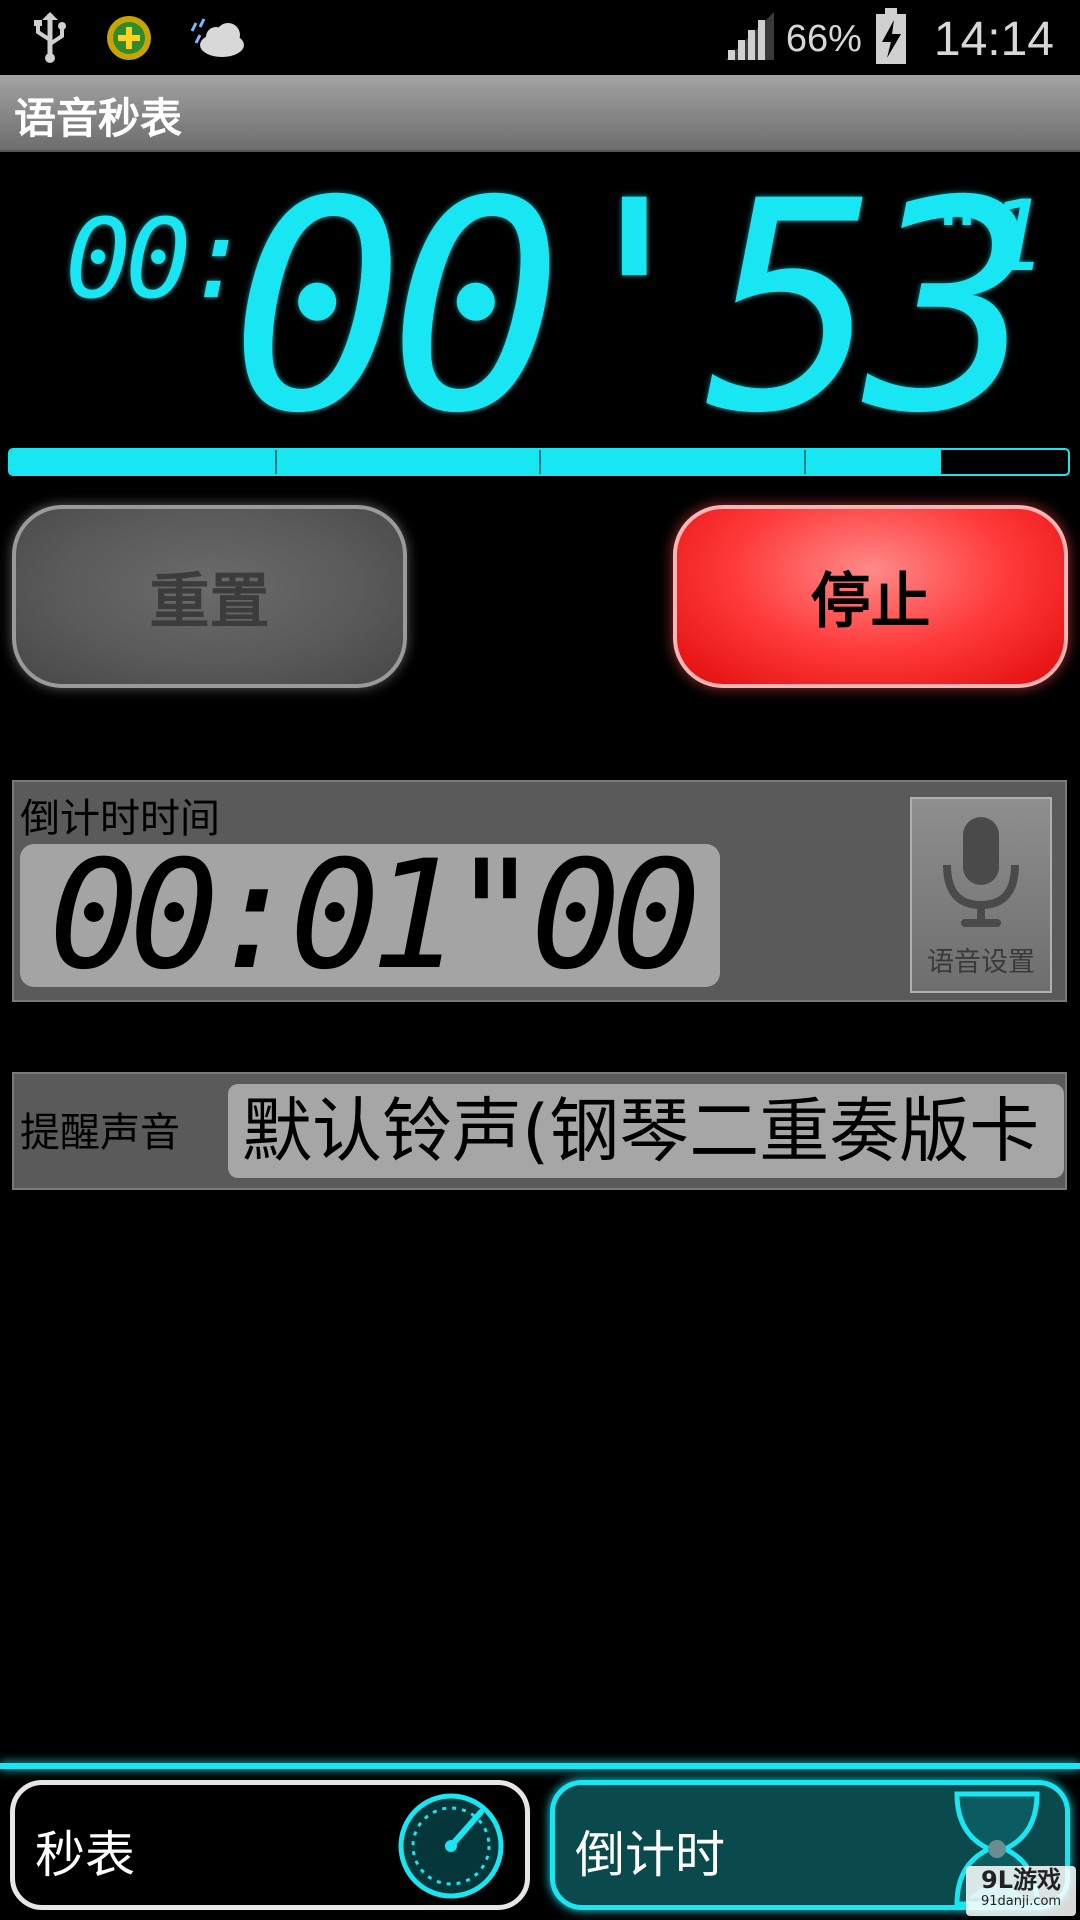 This screenshot has width=1080, height=1920. I want to click on tab-divider, so click(540, 1766).